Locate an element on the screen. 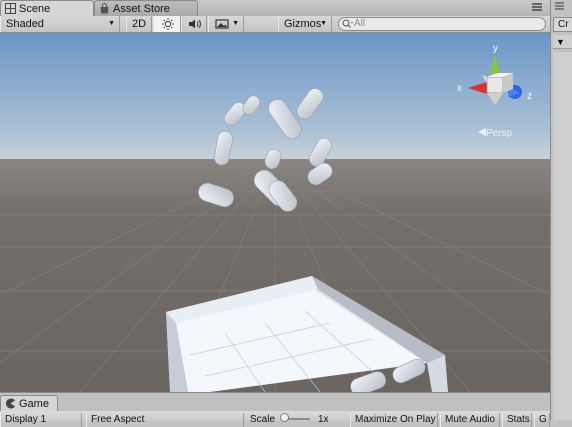  disclosure-triangle-icon: ▼ is located at coordinates (560, 42).